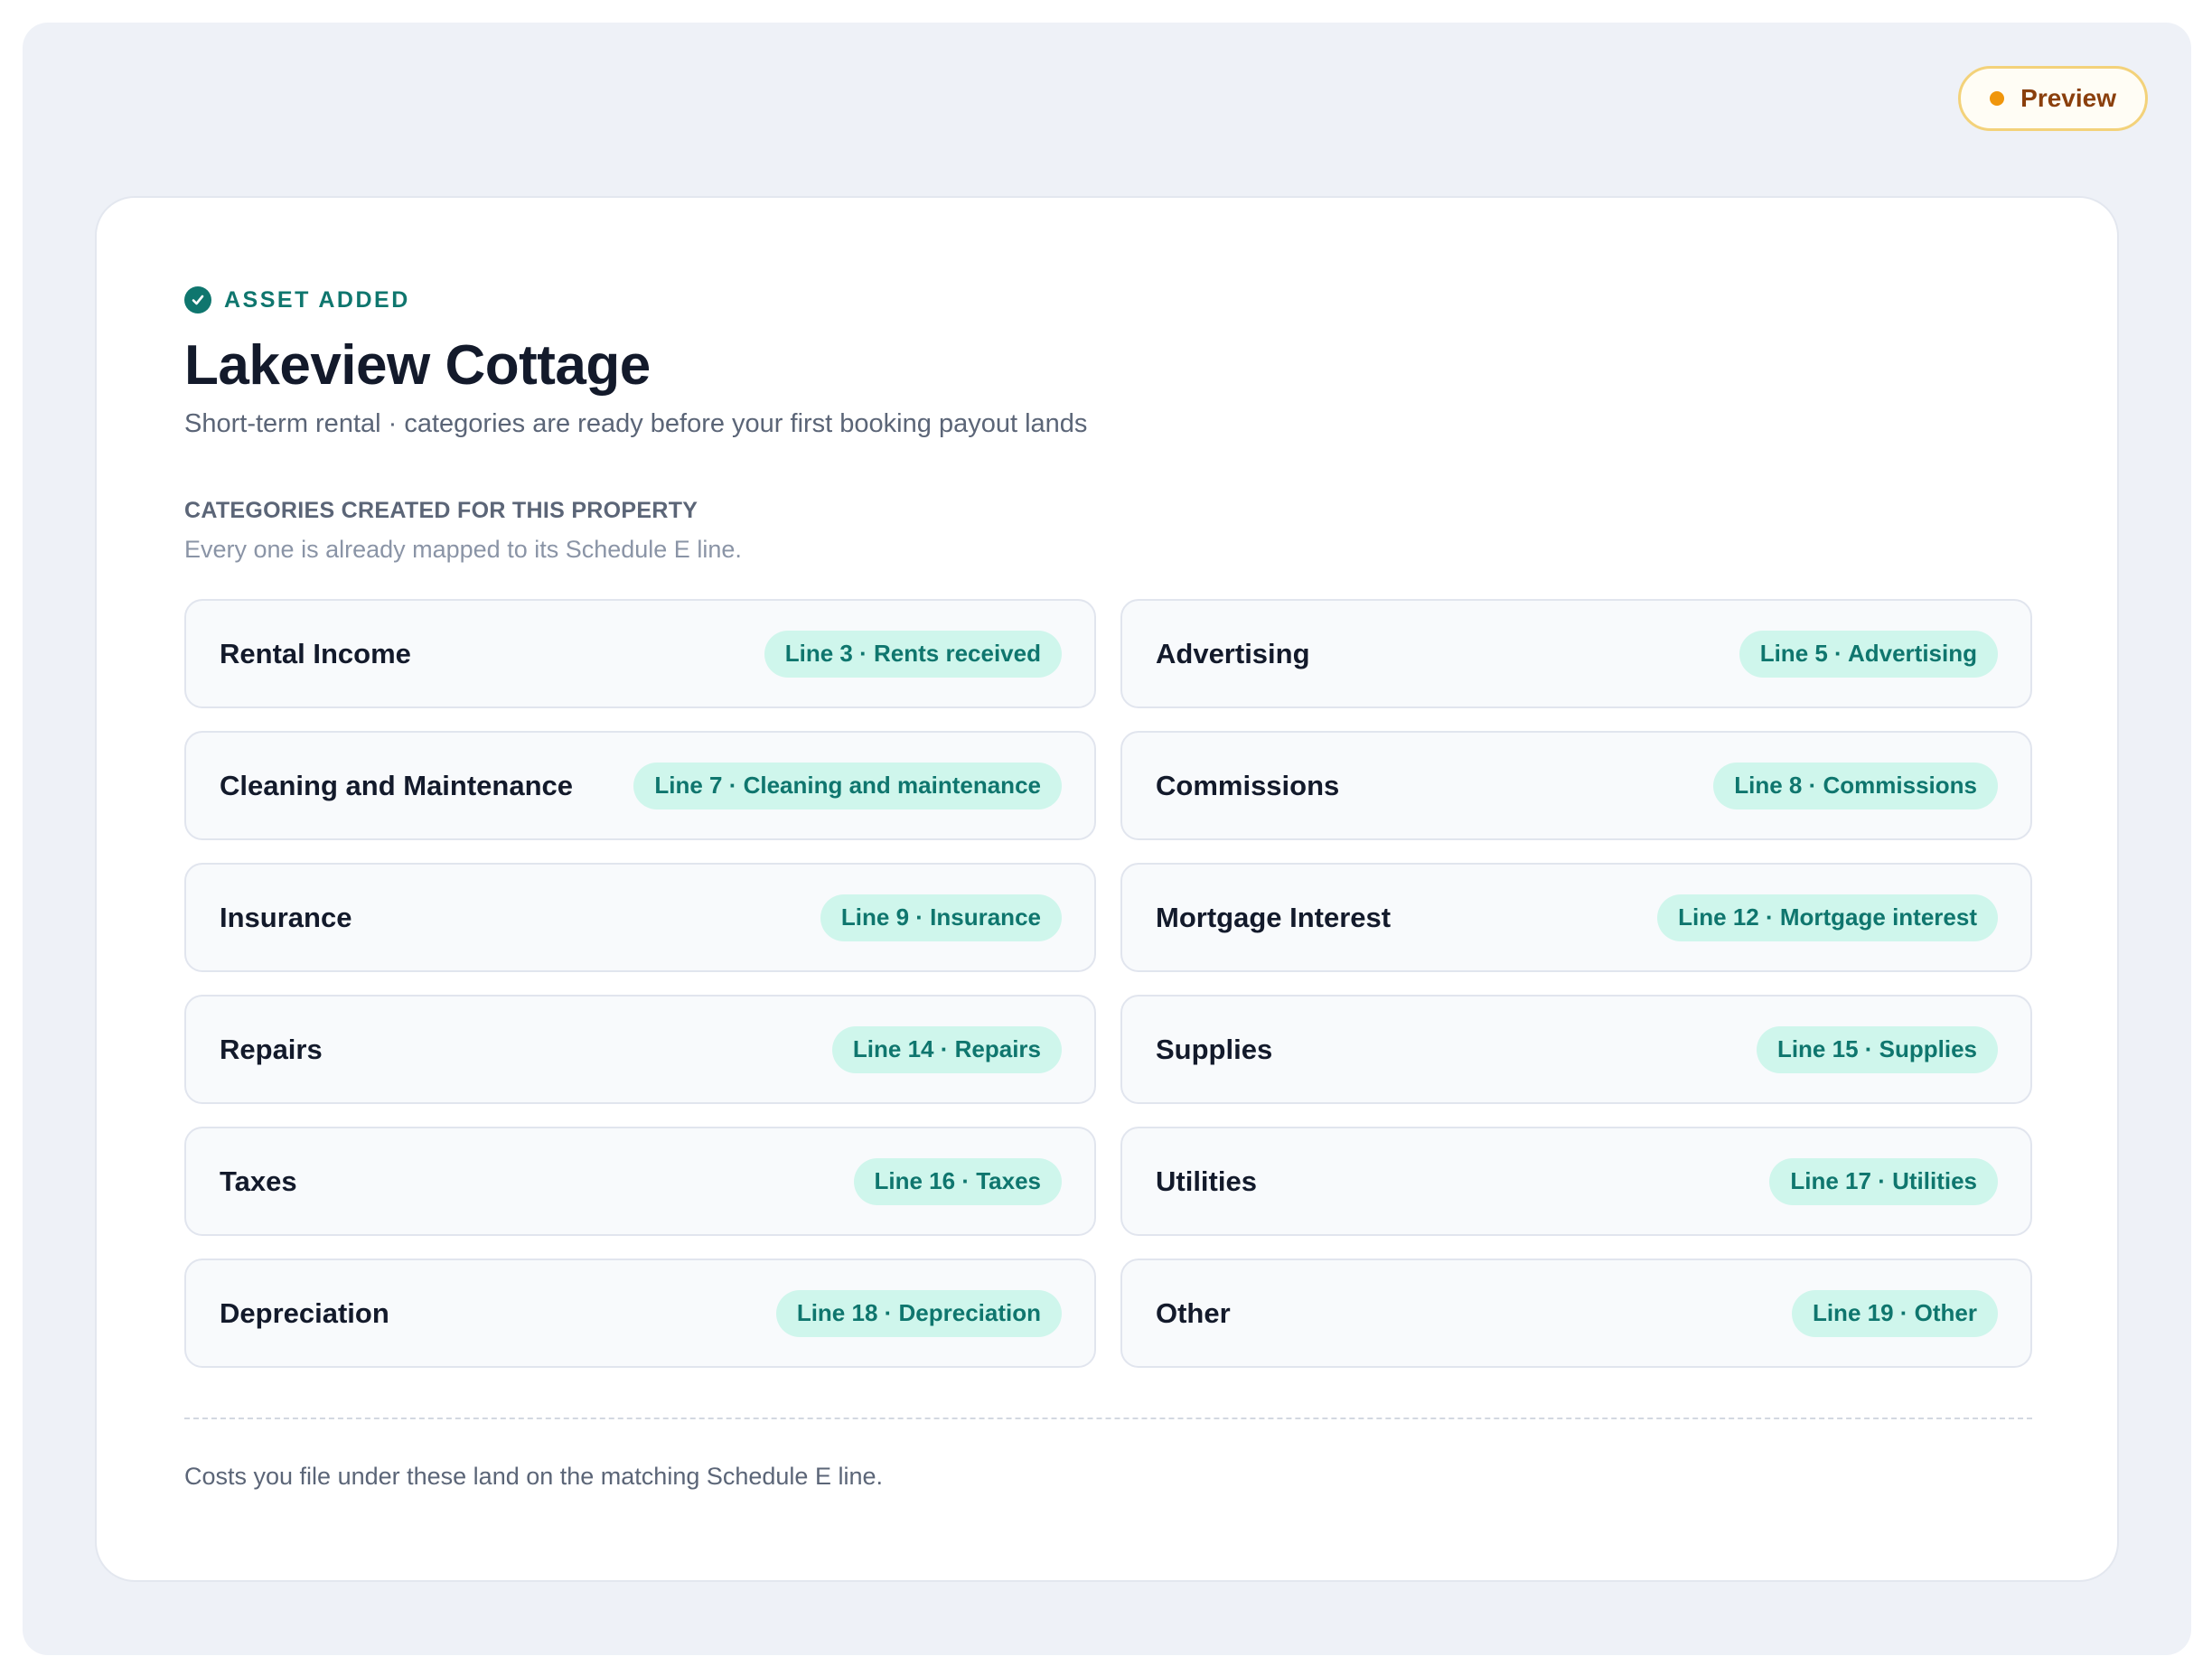  I want to click on category-row: Utilities Line 17 · Utilities, so click(1576, 1181).